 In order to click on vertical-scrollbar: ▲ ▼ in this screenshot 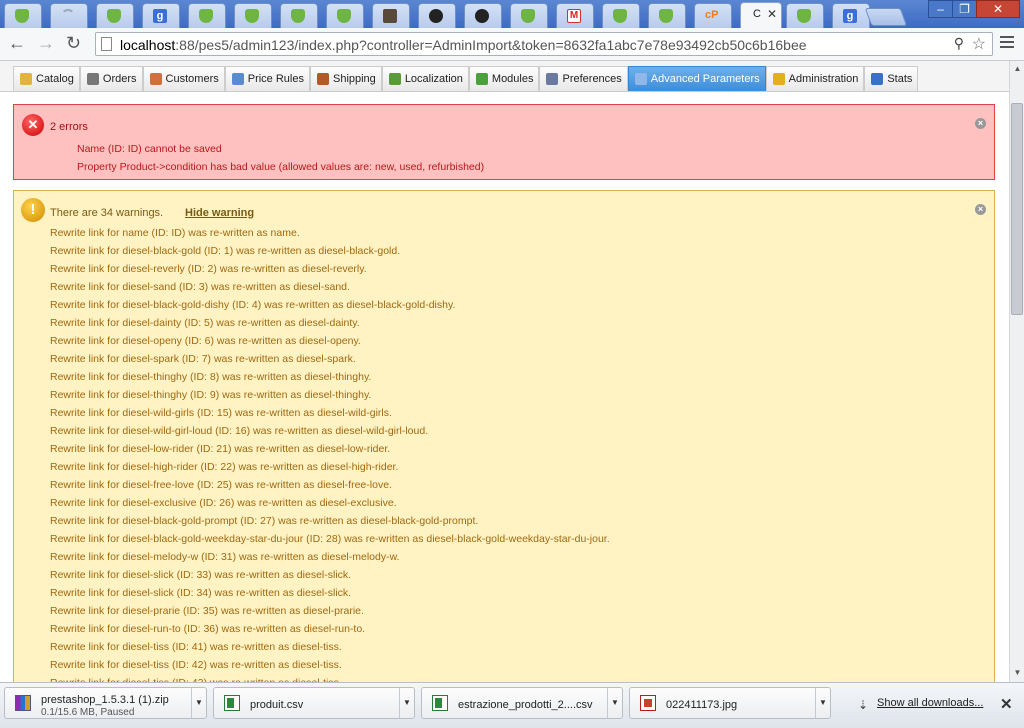, I will do `click(1016, 371)`.